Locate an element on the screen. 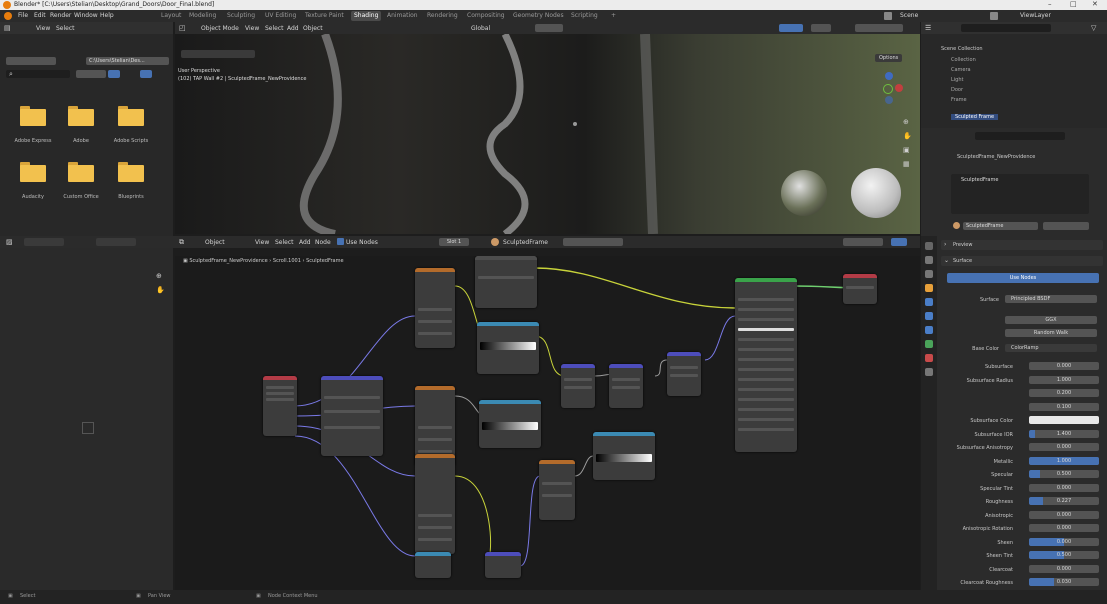 The width and height of the screenshot is (1107, 604). texture-tab-icon is located at coordinates (929, 372).